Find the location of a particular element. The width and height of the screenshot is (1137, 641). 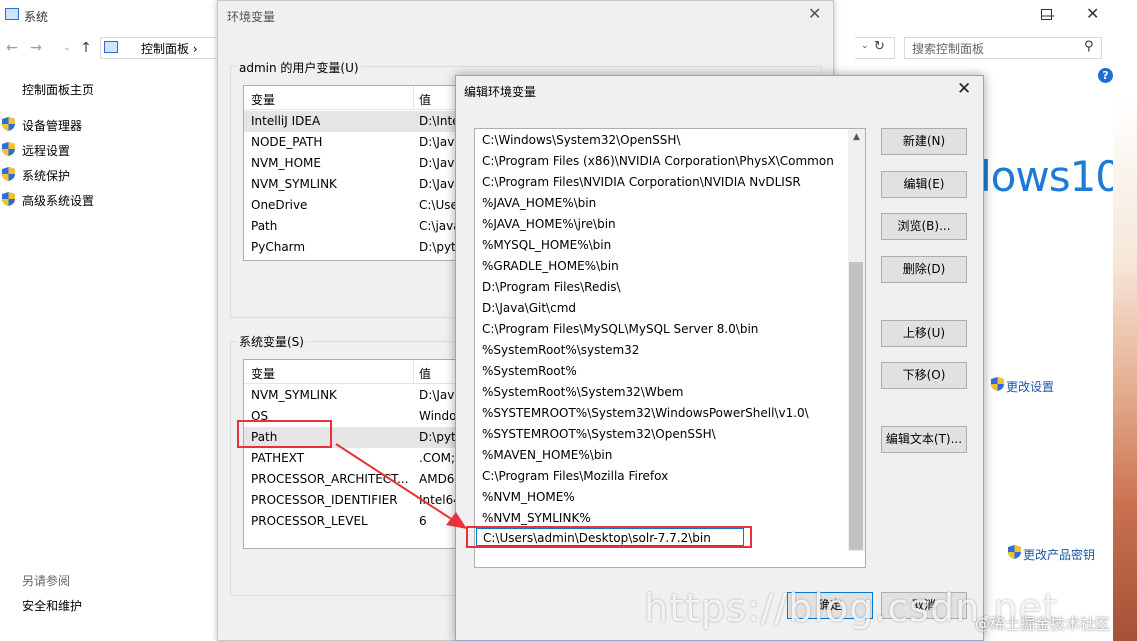

edit-button: 编辑(E) is located at coordinates (924, 184).